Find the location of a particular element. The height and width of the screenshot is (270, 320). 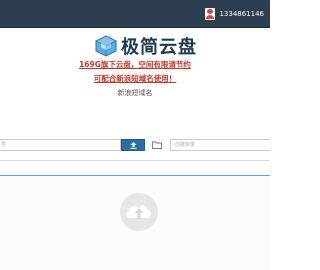

top-navbar: 1334861146 is located at coordinates (135, 14).